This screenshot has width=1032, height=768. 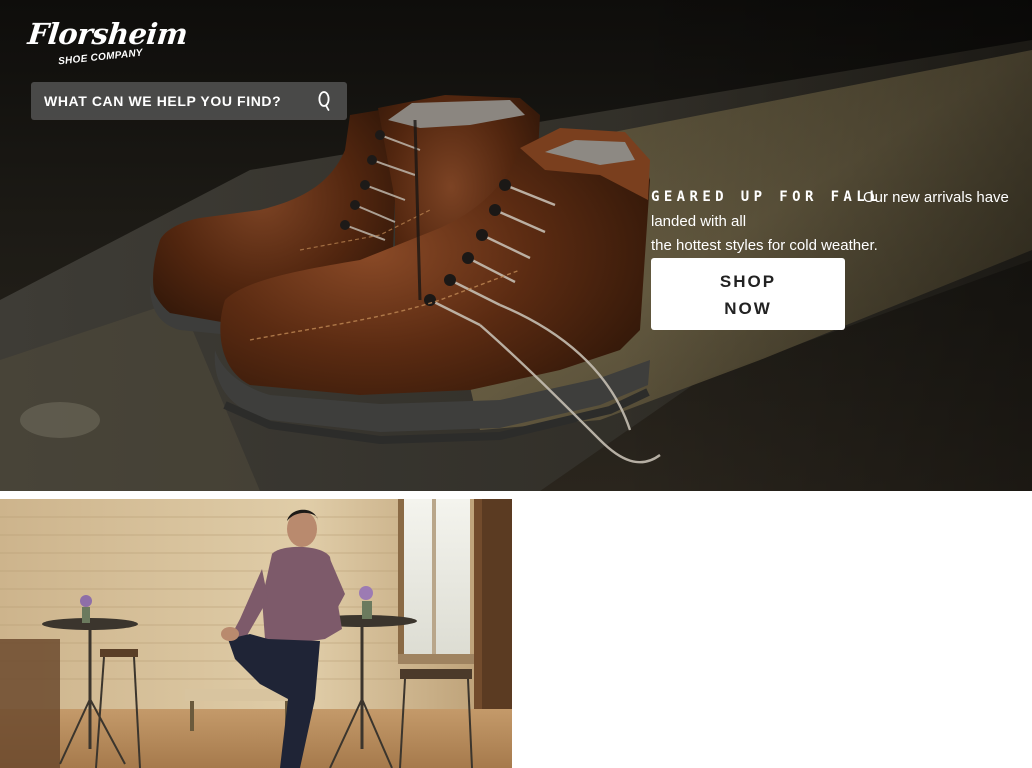 I want to click on shop-now-label-line-2: NOW, so click(x=748, y=308).